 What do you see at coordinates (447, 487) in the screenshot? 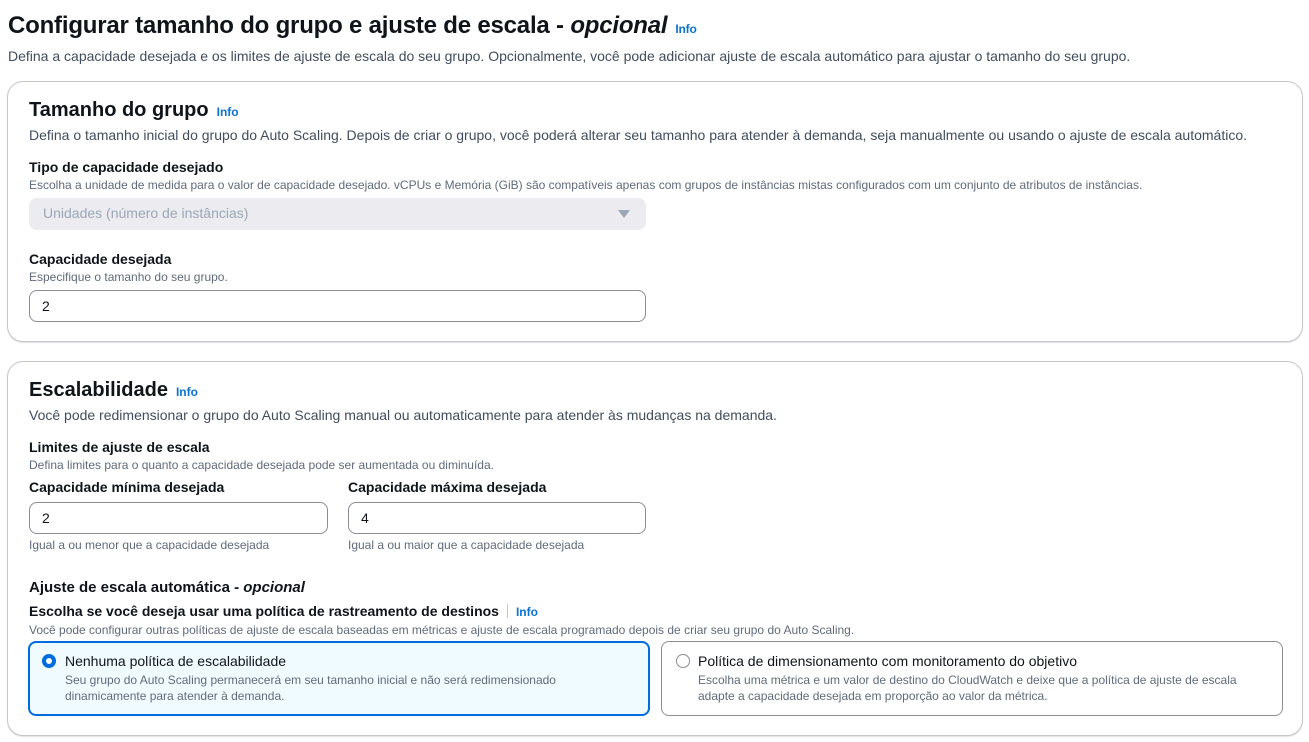
I see `max-capacity-label: Capacidade máxima desejada` at bounding box center [447, 487].